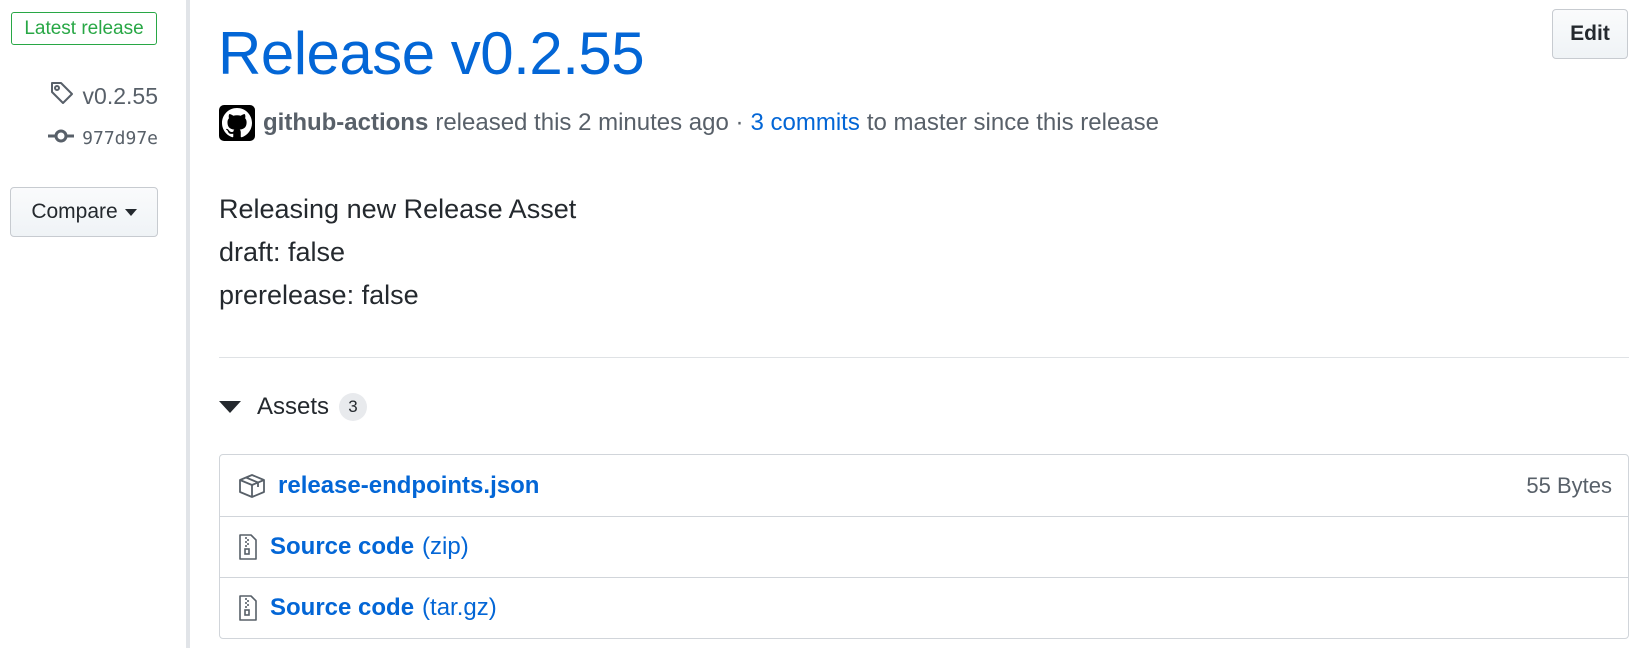  What do you see at coordinates (74, 211) in the screenshot?
I see `compare-label: Compare` at bounding box center [74, 211].